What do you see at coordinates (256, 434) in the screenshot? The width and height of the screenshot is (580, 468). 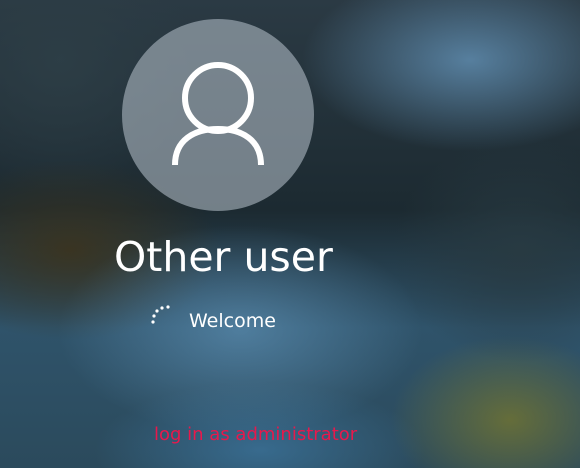 I see `annotation-text: log in as administrator` at bounding box center [256, 434].